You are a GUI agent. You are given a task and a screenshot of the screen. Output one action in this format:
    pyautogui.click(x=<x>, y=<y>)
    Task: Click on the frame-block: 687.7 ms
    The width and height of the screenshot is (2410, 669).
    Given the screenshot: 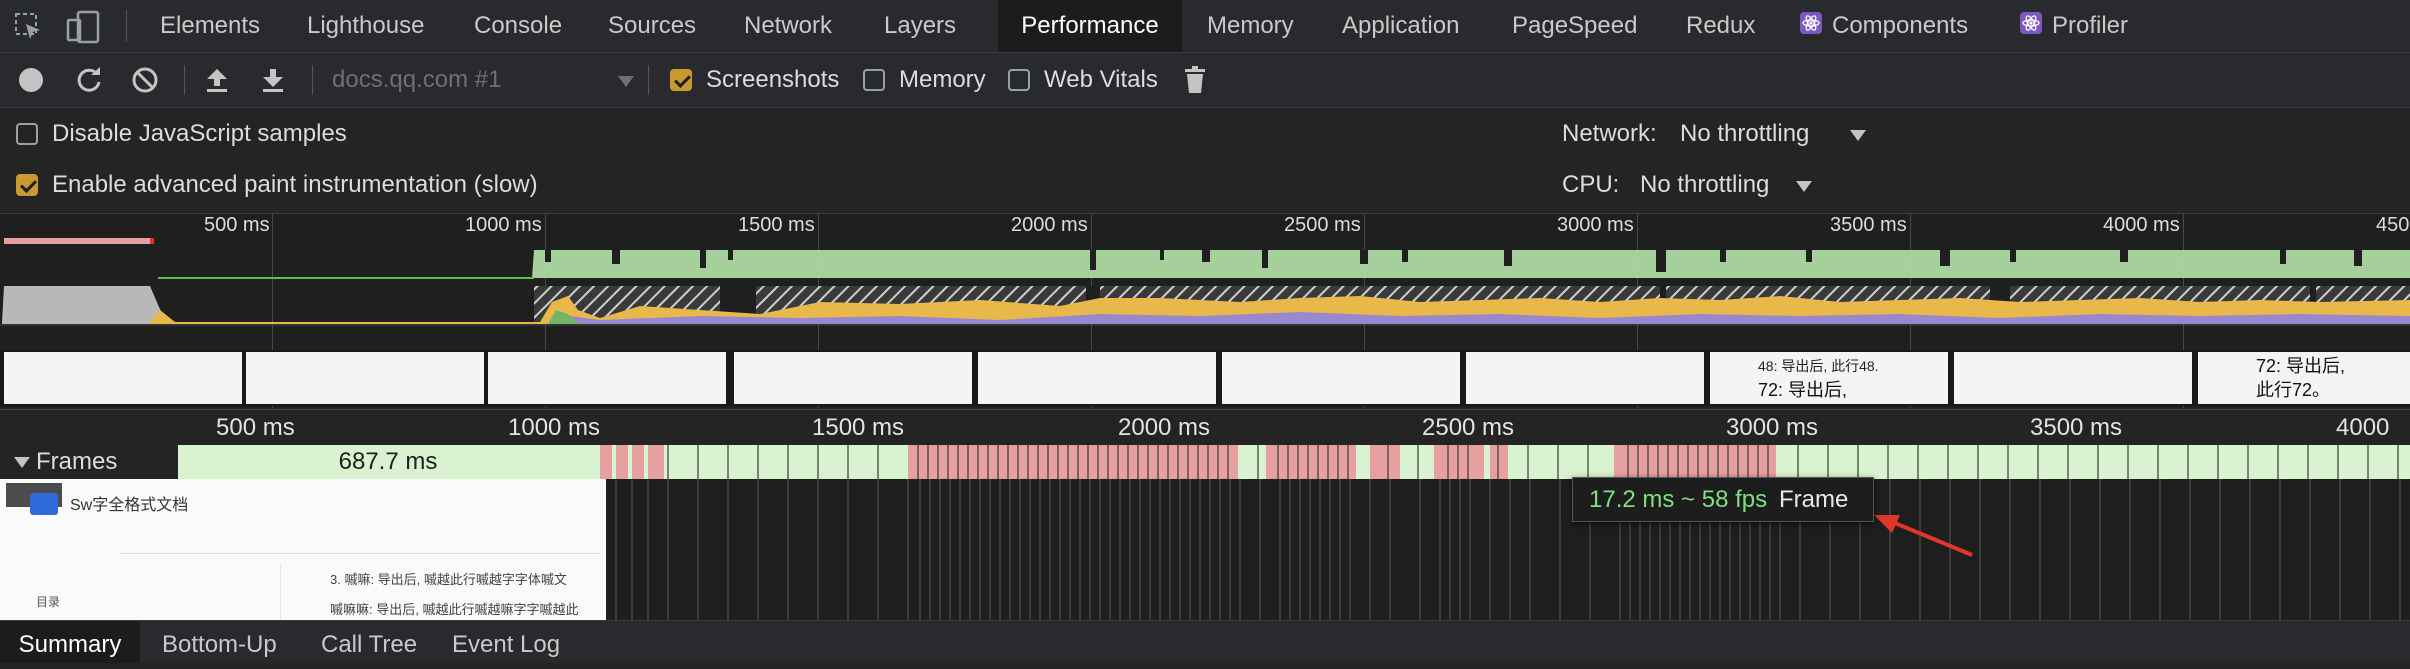 What is the action you would take?
    pyautogui.click(x=388, y=462)
    